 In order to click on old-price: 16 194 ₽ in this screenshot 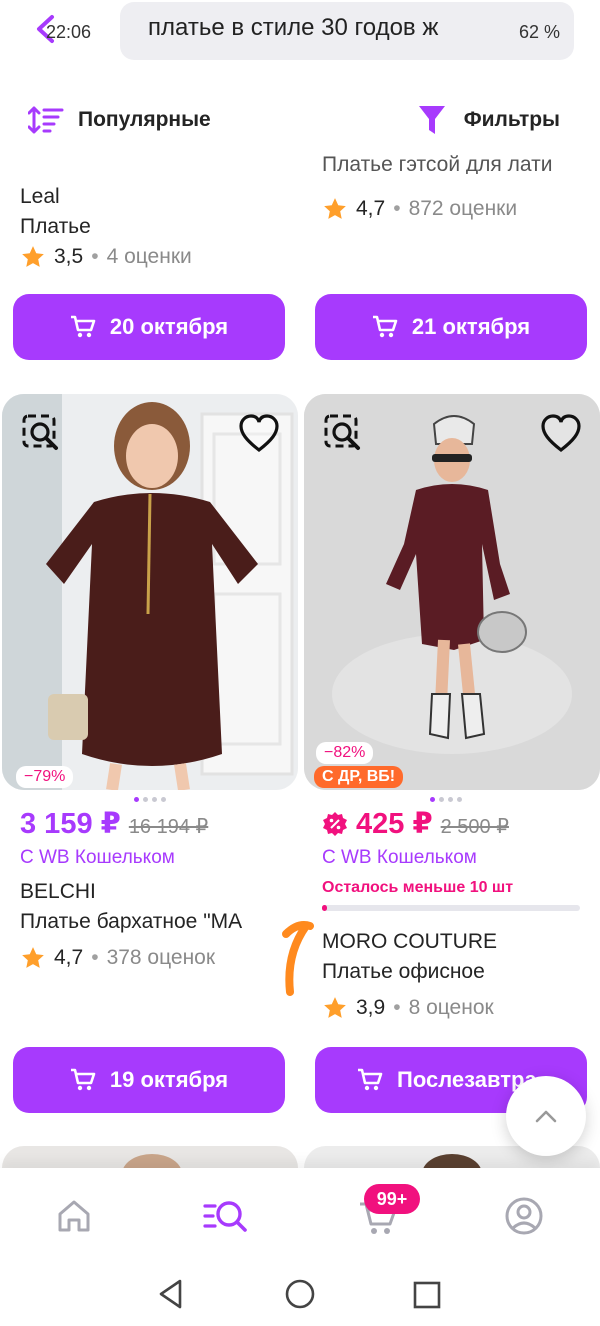, I will do `click(168, 827)`.